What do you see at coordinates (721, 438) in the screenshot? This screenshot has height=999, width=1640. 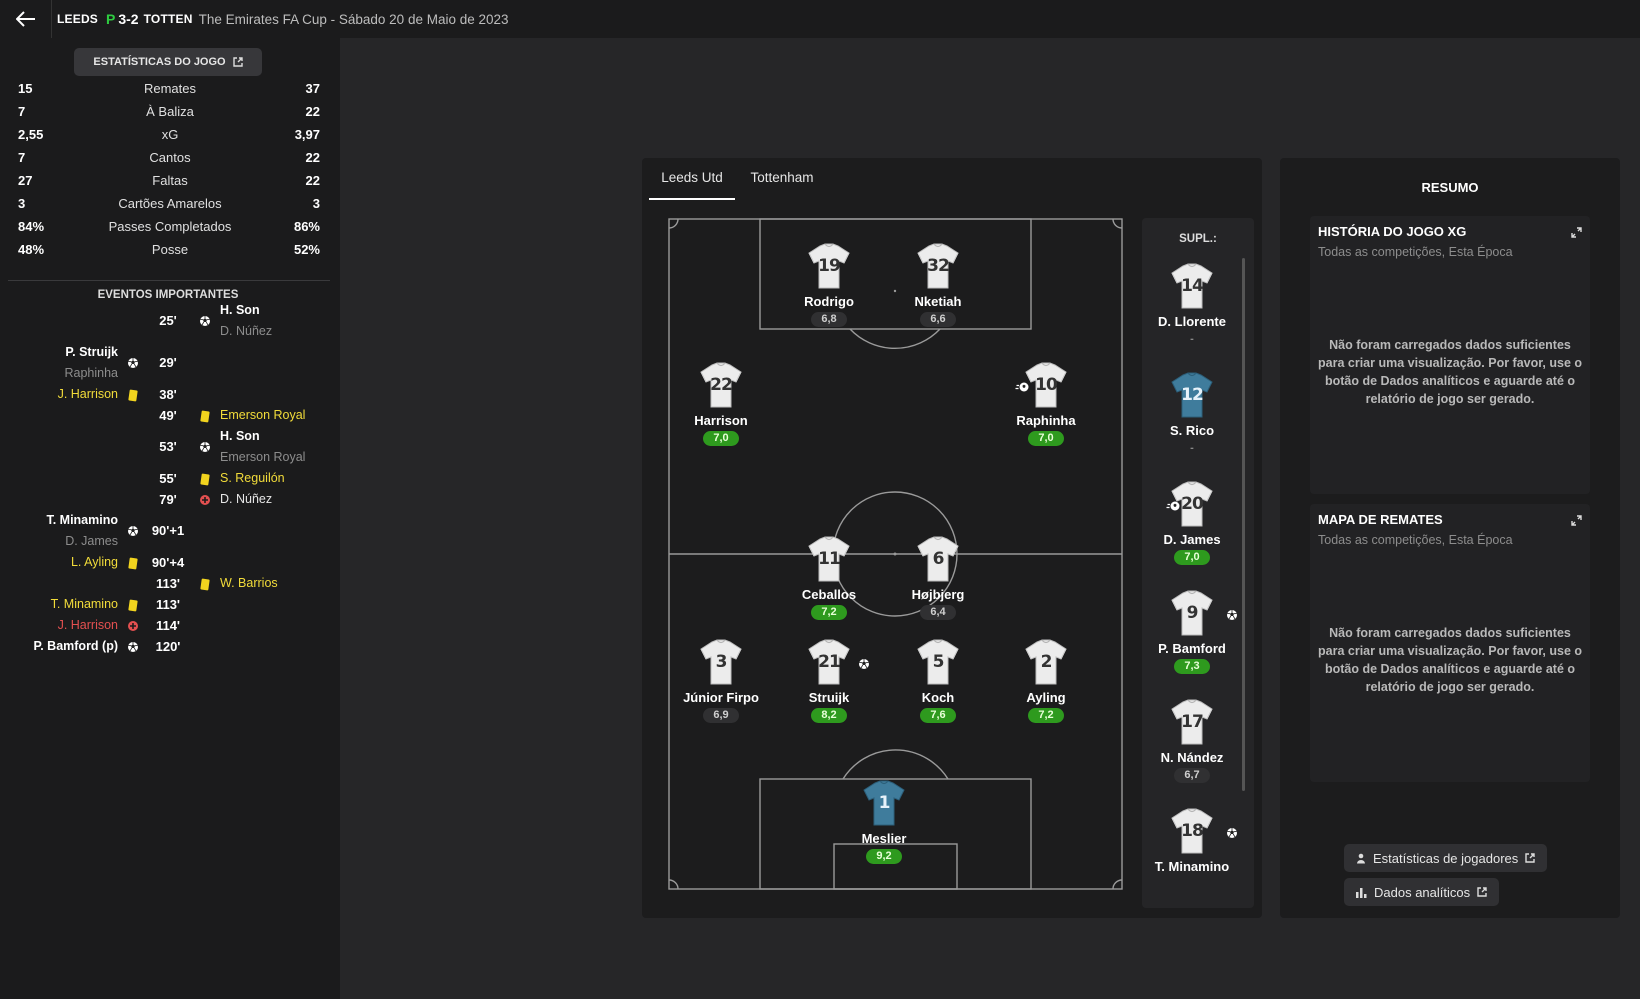 I see `player-rating: 7,0` at bounding box center [721, 438].